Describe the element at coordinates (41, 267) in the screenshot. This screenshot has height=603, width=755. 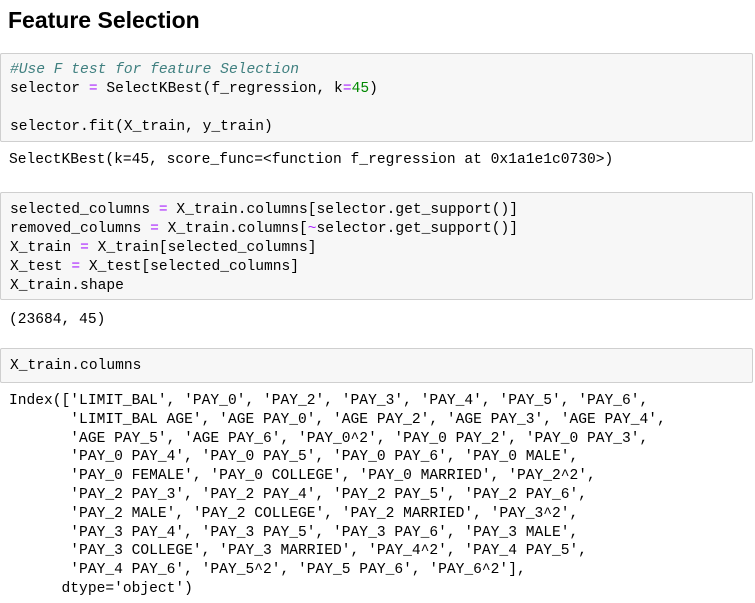
I see `code-token: X_test` at that location.